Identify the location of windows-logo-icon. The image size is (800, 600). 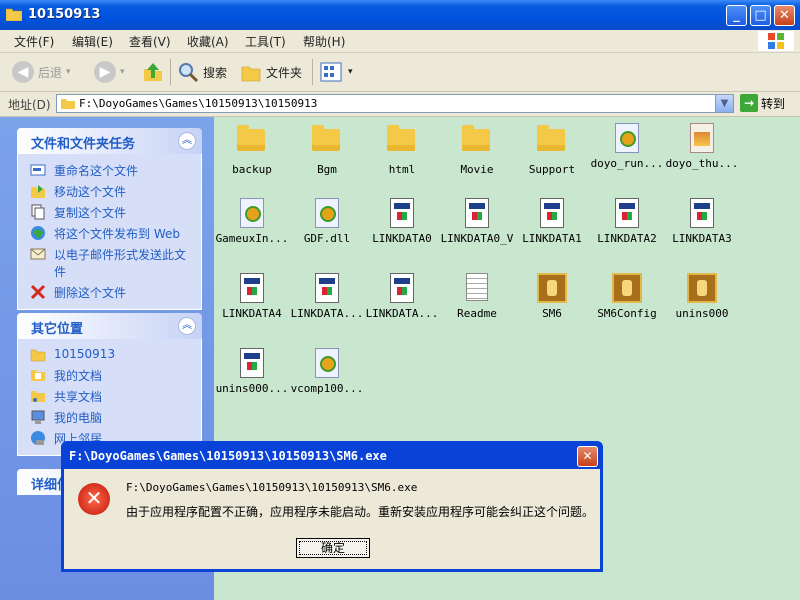
(776, 41).